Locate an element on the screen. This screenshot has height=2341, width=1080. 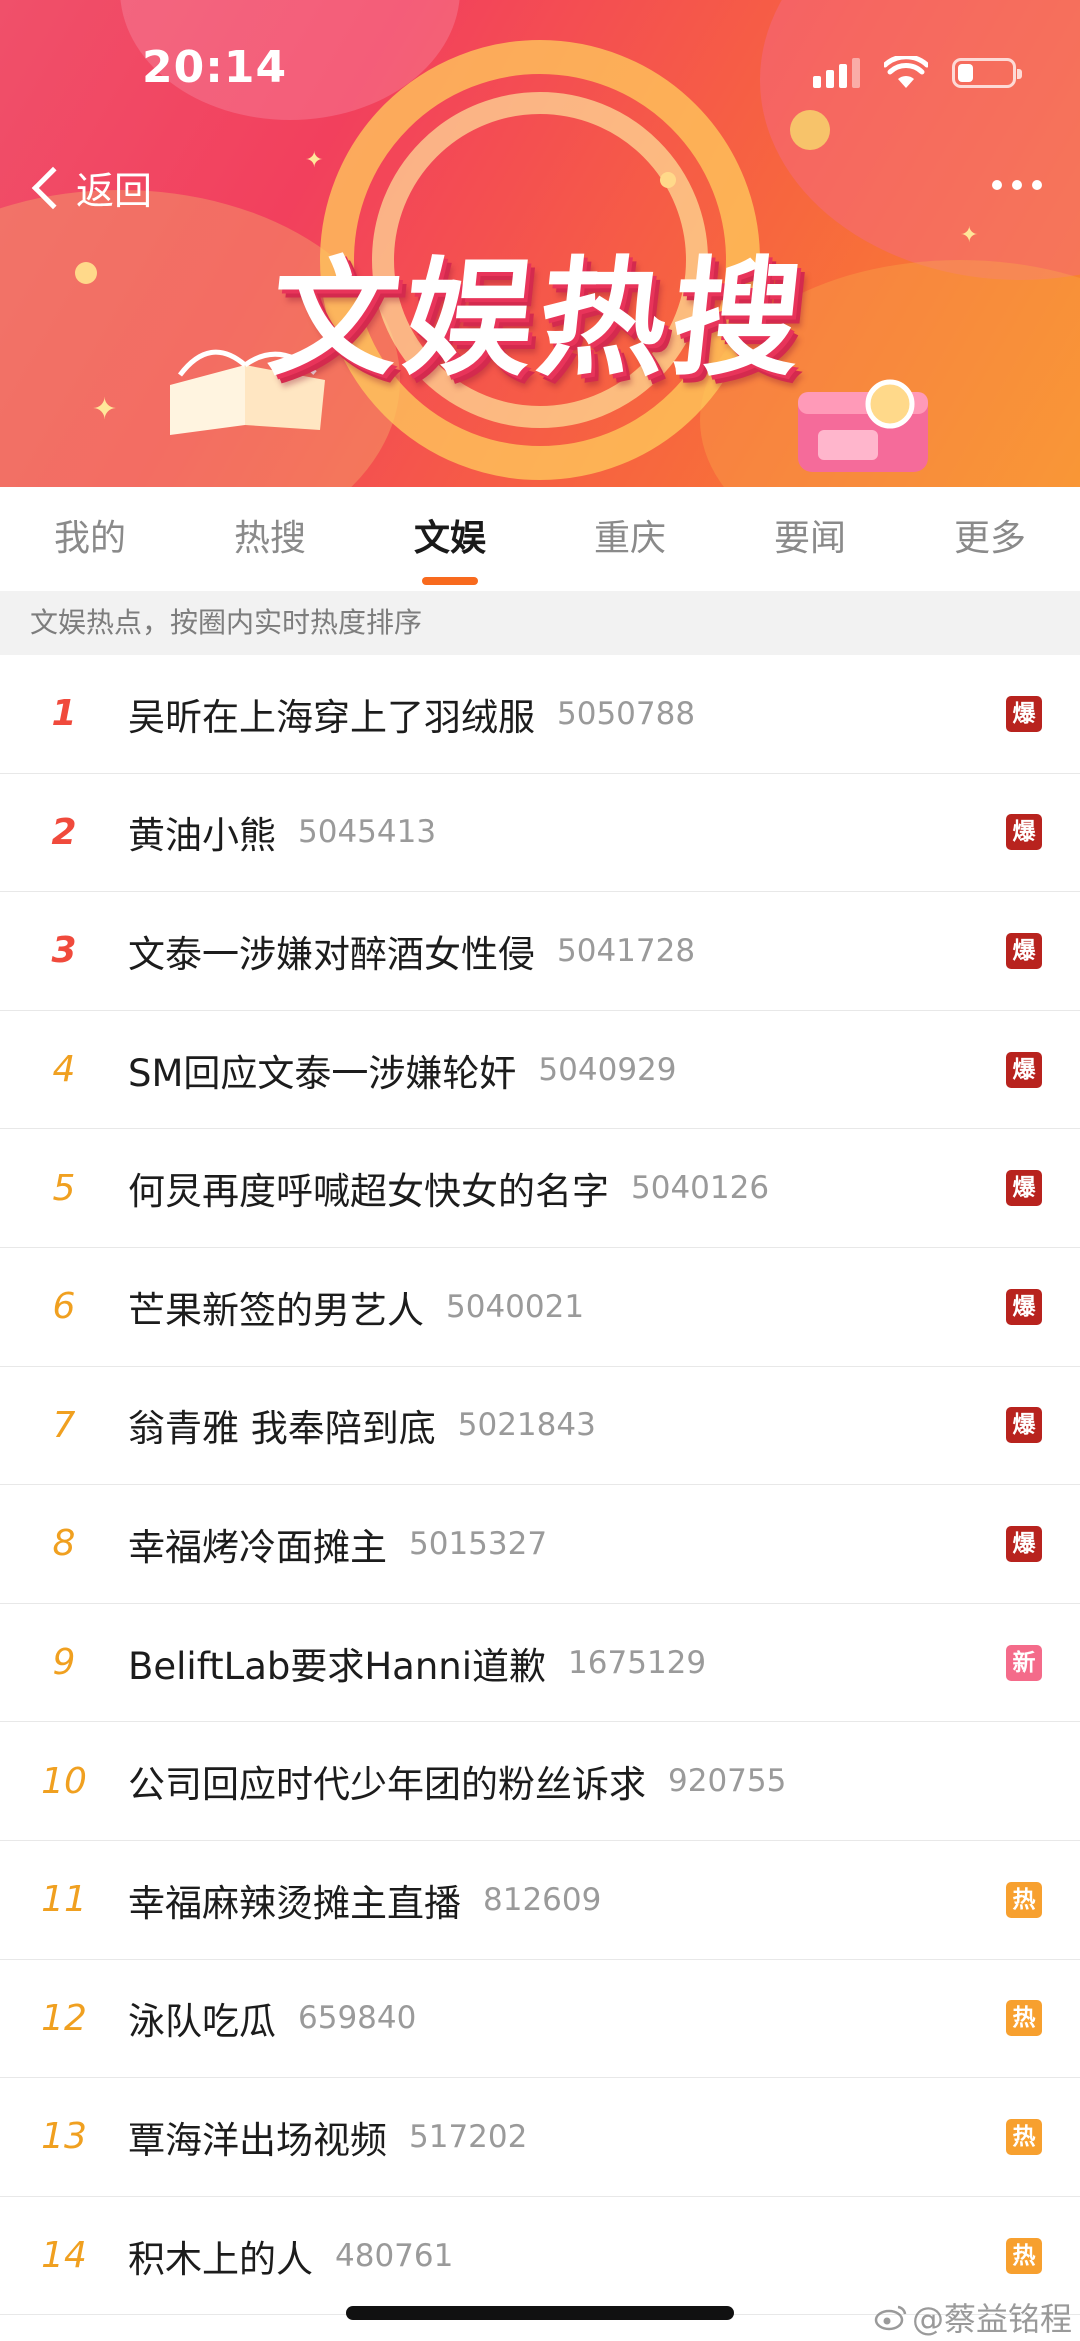
hot-search-row: 11 幸福麻辣烫摊主直播 812609 热 is located at coordinates (540, 1900).